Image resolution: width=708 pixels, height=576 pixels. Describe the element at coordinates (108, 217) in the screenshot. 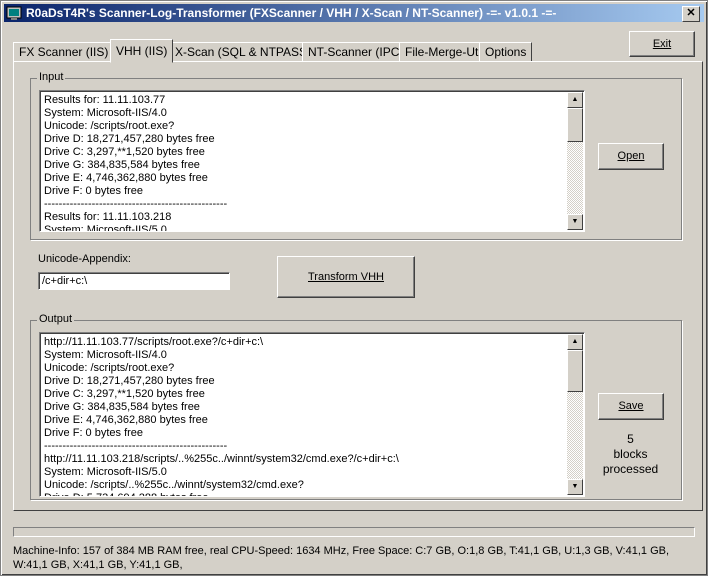

I see `text-line: Results for: 11.11.103.218` at that location.